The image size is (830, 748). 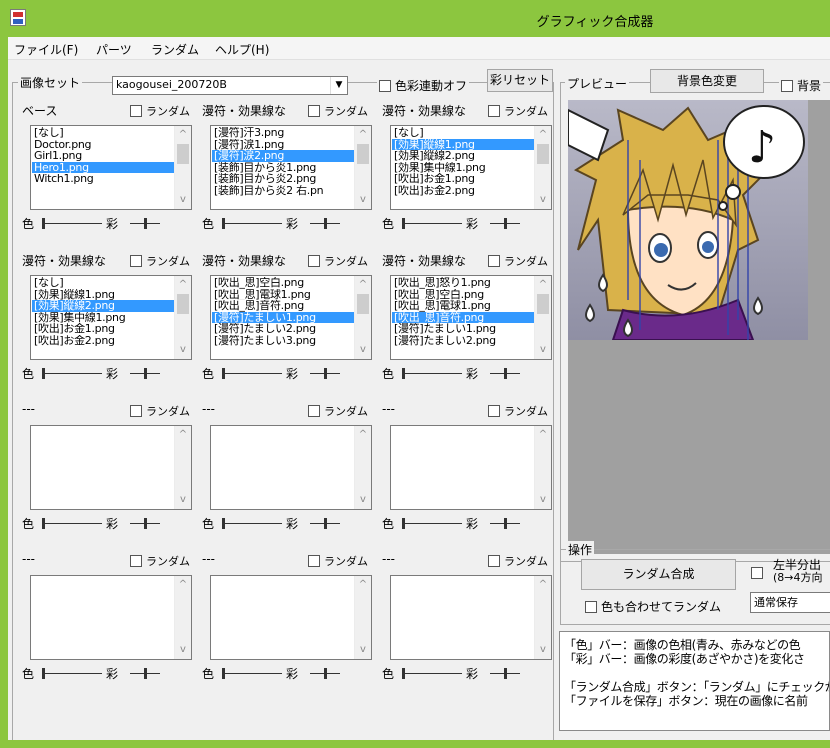 What do you see at coordinates (790, 602) in the screenshot?
I see `save-mode-combo: 通常保存` at bounding box center [790, 602].